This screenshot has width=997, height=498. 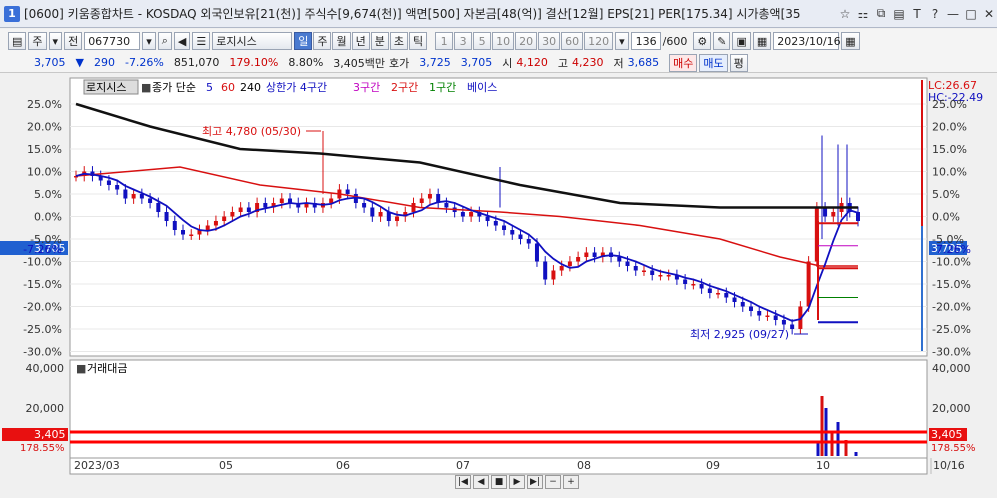 I want to click on code-dropdown-icon: ▾, so click(x=149, y=41).